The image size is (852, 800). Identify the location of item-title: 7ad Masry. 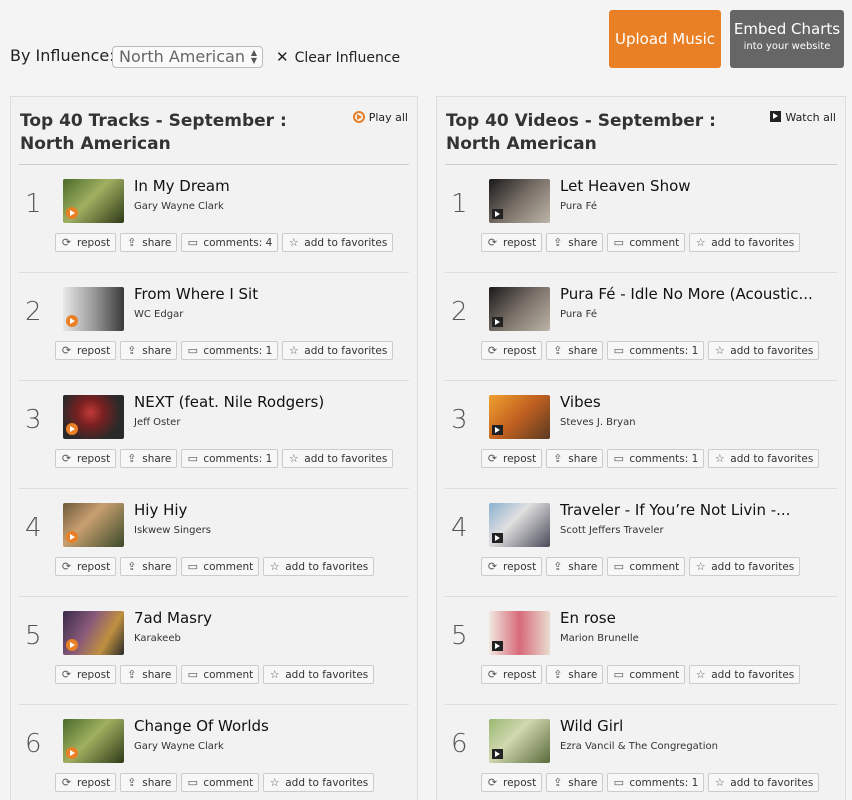
(173, 618).